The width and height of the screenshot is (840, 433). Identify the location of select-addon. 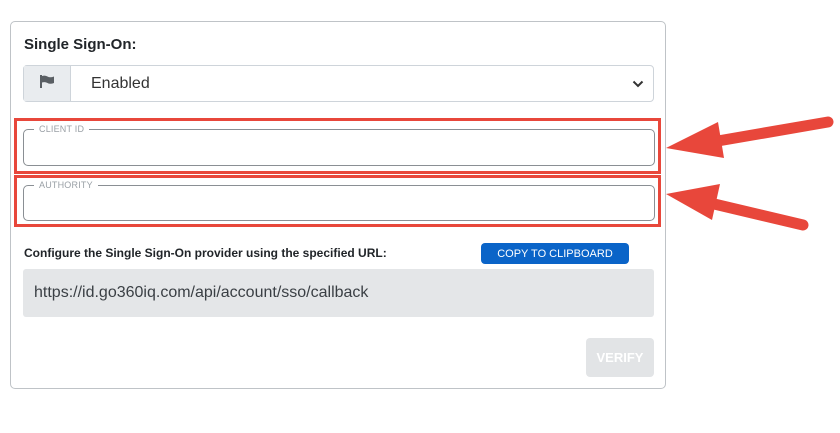
(47, 83).